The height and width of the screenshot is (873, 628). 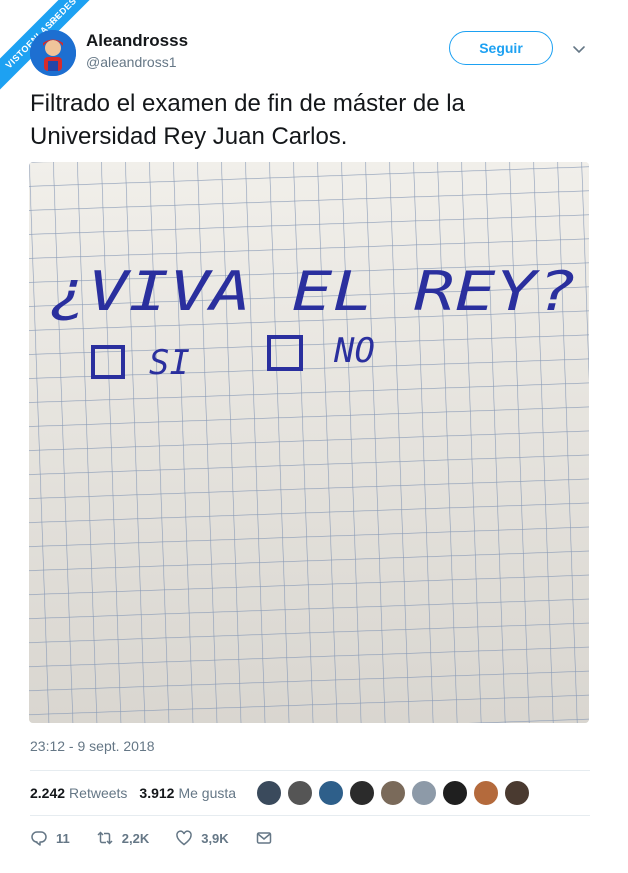 I want to click on message-icon, so click(x=263, y=838).